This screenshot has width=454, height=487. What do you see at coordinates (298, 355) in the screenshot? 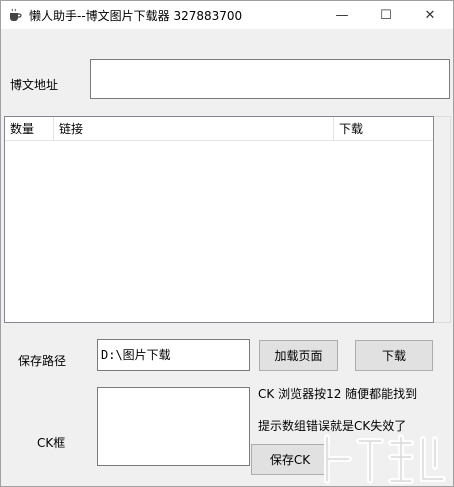
I see `load-page-button: 加载页面` at bounding box center [298, 355].